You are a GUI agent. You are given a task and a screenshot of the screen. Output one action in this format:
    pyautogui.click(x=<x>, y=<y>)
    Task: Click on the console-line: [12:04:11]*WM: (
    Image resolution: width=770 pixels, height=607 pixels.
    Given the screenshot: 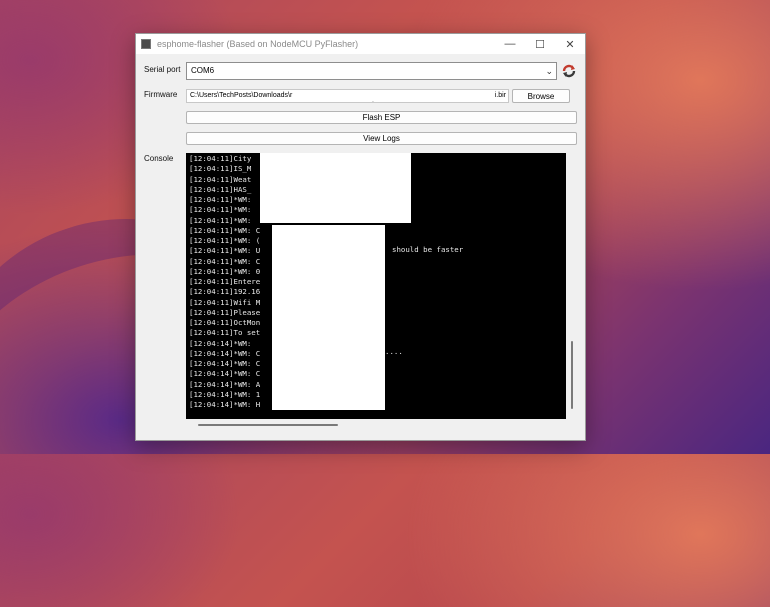 What is the action you would take?
    pyautogui.click(x=225, y=240)
    